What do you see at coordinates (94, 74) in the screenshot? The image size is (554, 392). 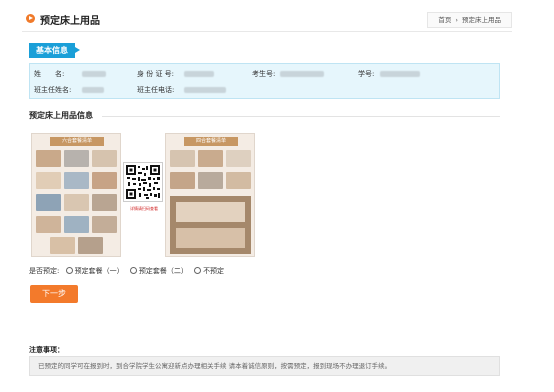 I see `name-value-redacted` at bounding box center [94, 74].